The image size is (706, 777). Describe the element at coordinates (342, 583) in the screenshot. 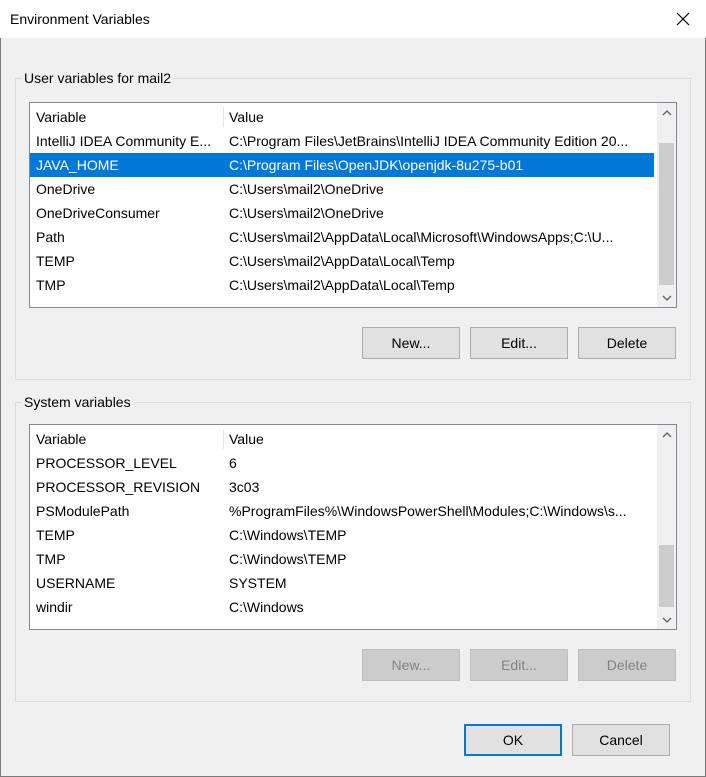

I see `variable-row: USERNAME SYSTEM` at that location.